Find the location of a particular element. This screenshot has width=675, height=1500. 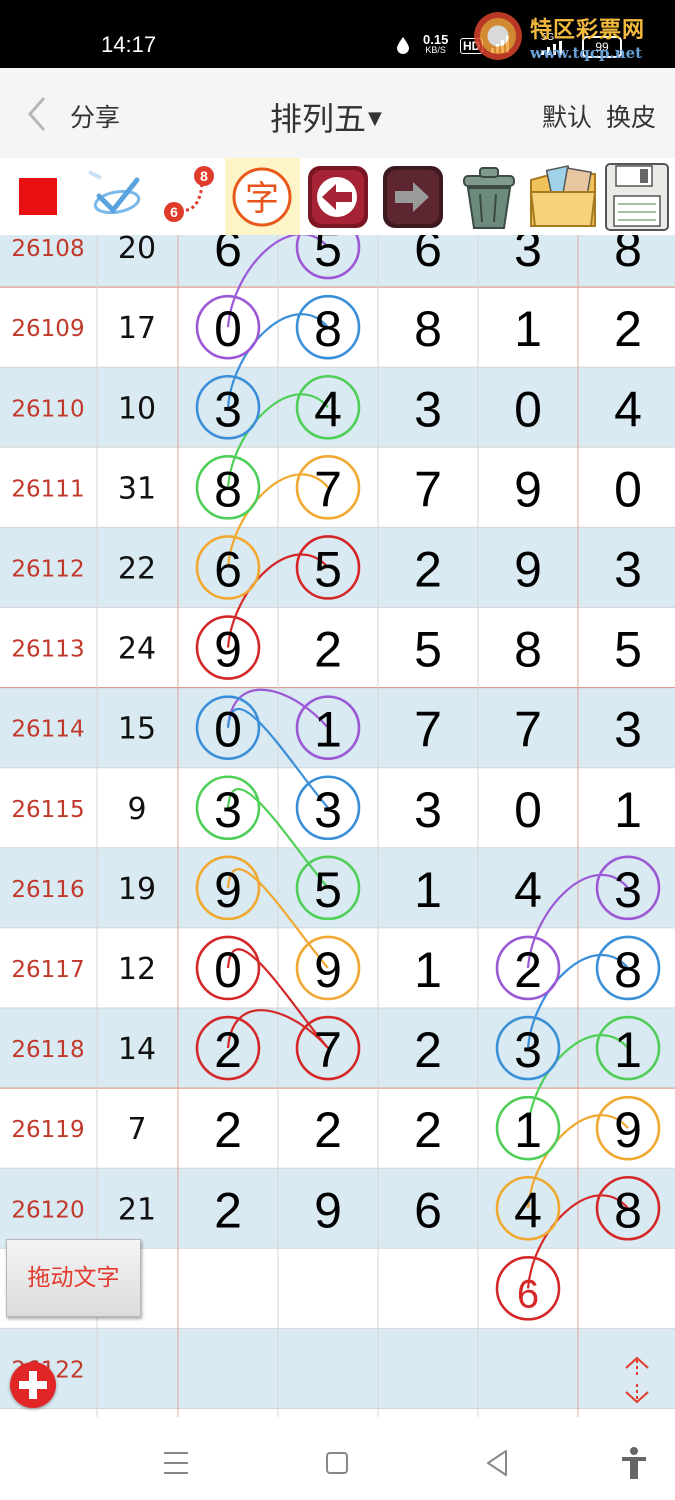

back-button is located at coordinates (37, 114).